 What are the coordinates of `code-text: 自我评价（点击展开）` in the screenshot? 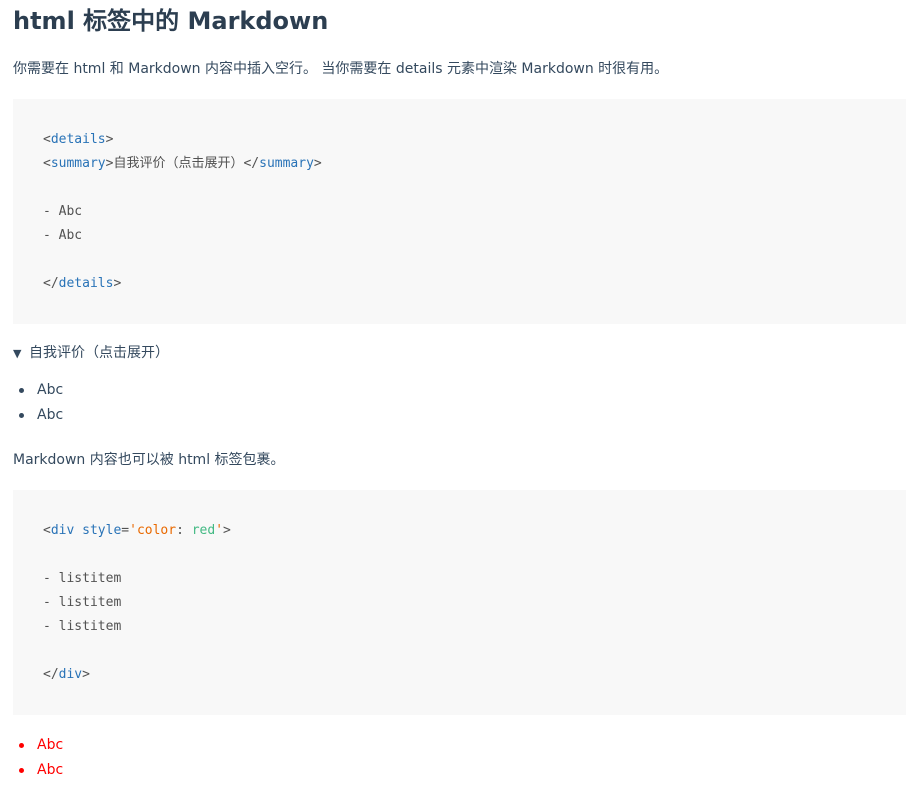 It's located at (178, 163).